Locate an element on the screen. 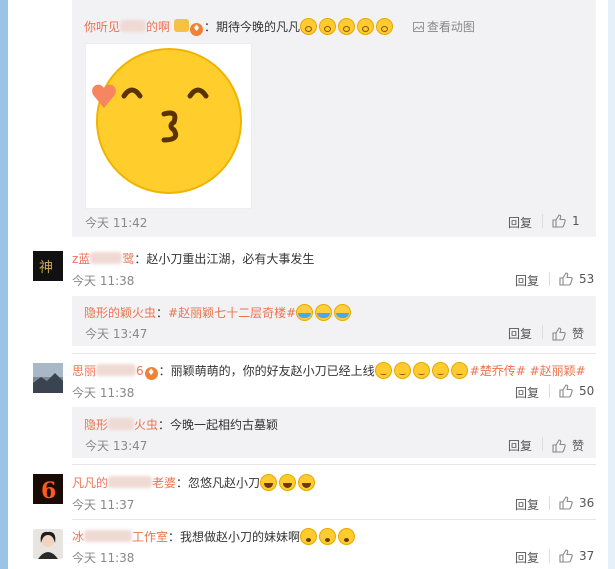  reply-username: 隐形 is located at coordinates (96, 425).